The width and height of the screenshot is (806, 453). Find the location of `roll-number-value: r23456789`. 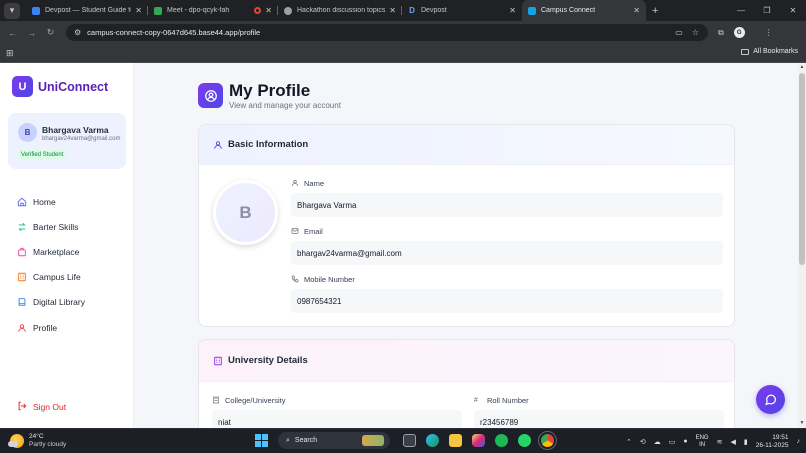

roll-number-value: r23456789 is located at coordinates (599, 419).